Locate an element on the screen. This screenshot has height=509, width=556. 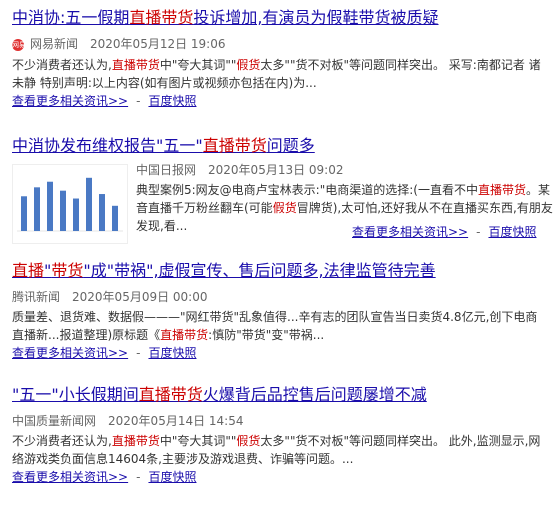
result-date: 2020年05月12日 19:06 is located at coordinates (158, 44).